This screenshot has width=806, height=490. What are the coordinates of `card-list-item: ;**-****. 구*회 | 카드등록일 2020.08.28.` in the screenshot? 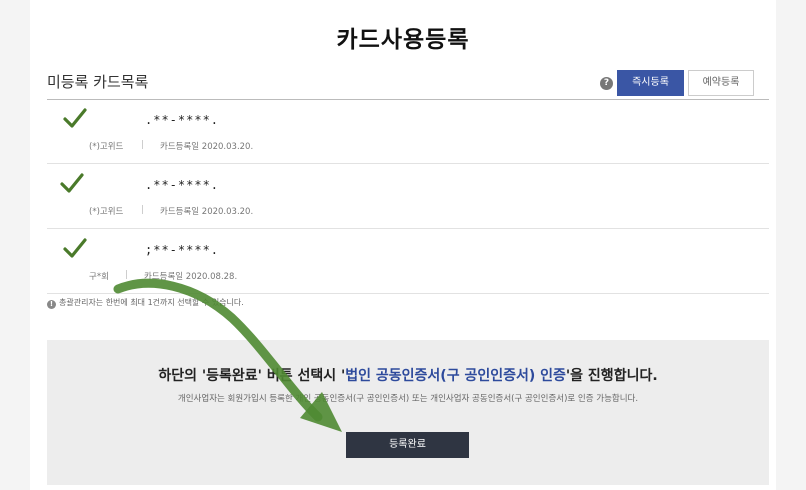 It's located at (408, 262).